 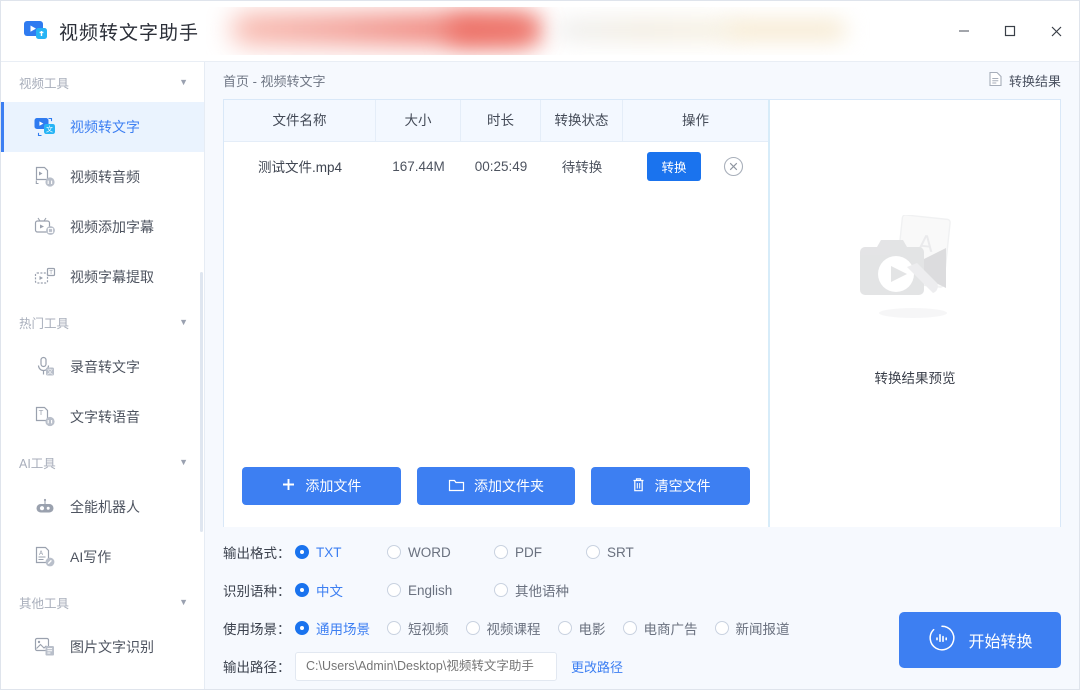 What do you see at coordinates (45, 557) in the screenshot?
I see `ai-writing-icon: A` at bounding box center [45, 557].